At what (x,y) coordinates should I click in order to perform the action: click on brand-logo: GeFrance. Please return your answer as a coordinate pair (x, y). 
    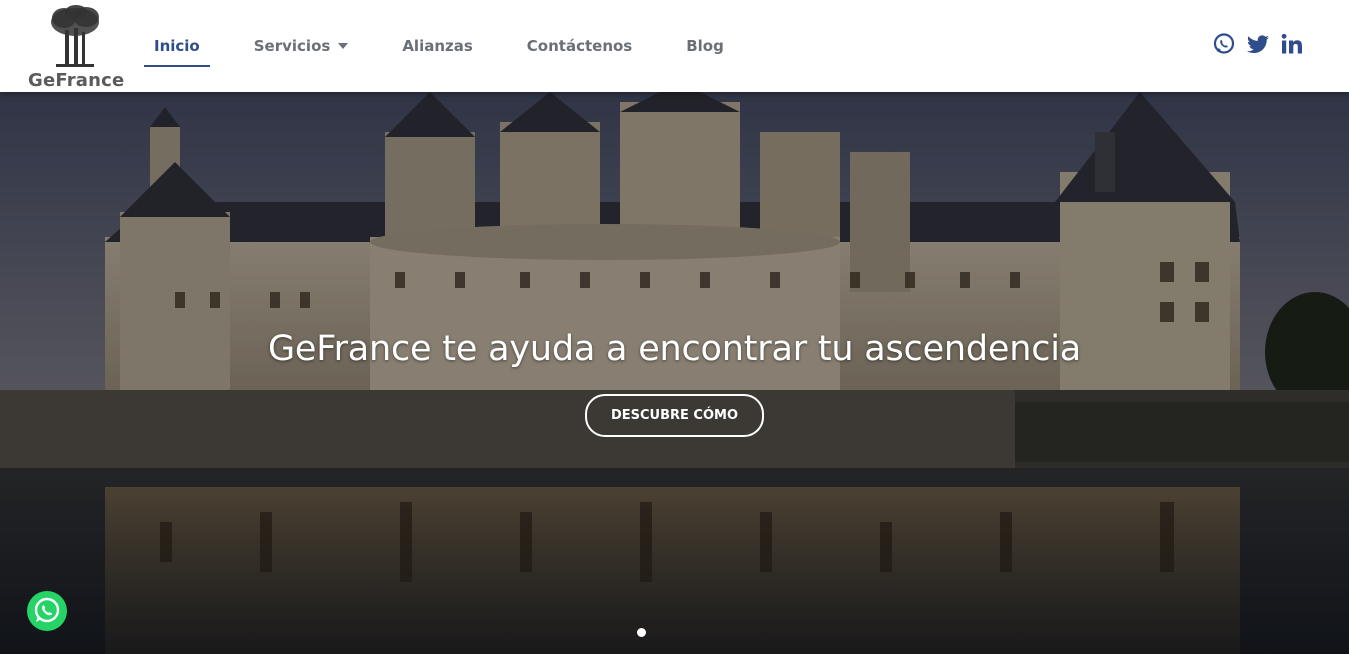
    Looking at the image, I should click on (75, 47).